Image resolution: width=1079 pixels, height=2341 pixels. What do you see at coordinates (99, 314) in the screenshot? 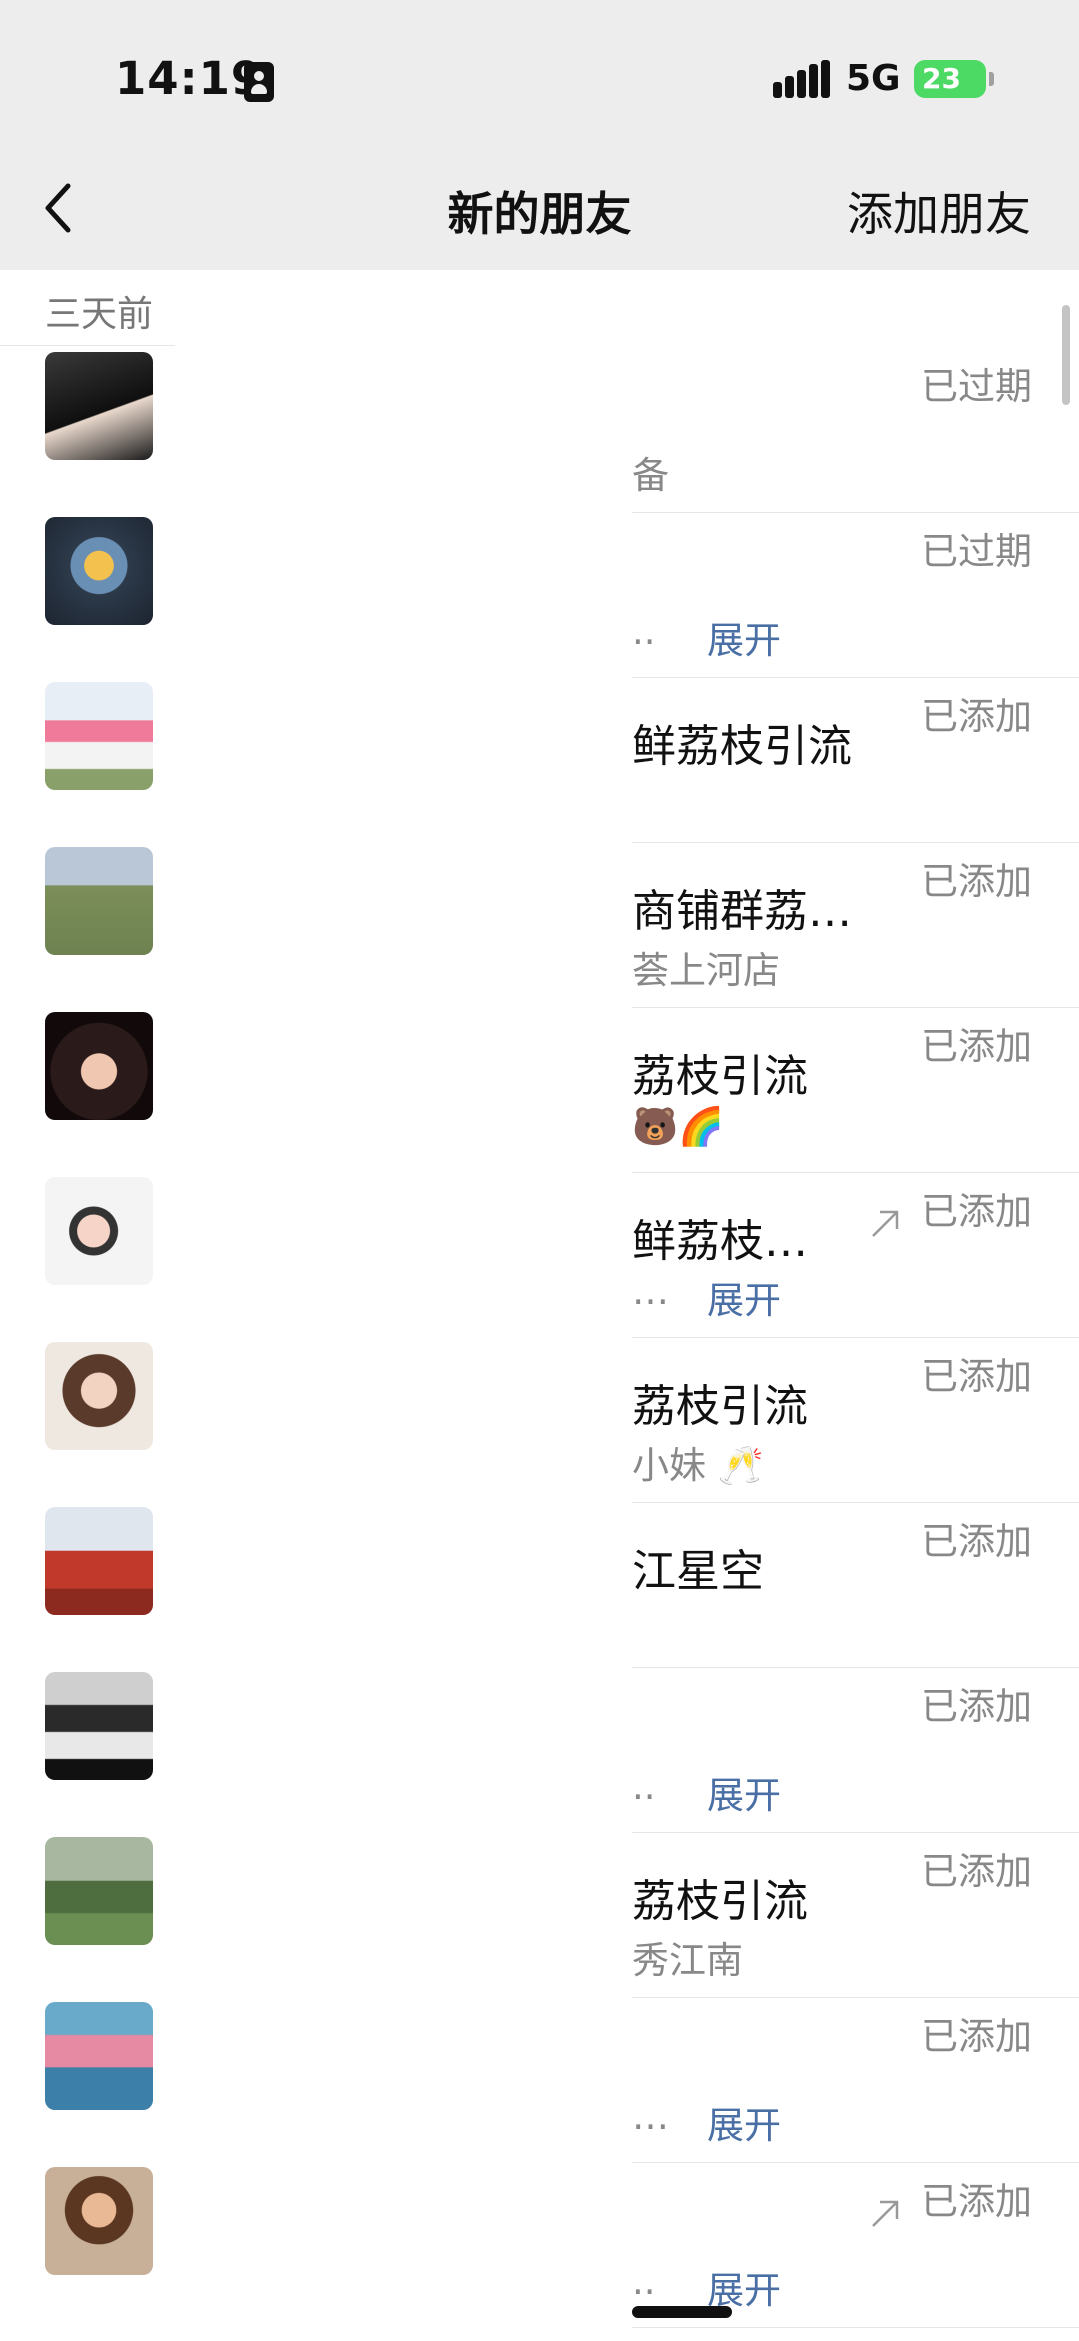
I see `section-header: 三天前` at bounding box center [99, 314].